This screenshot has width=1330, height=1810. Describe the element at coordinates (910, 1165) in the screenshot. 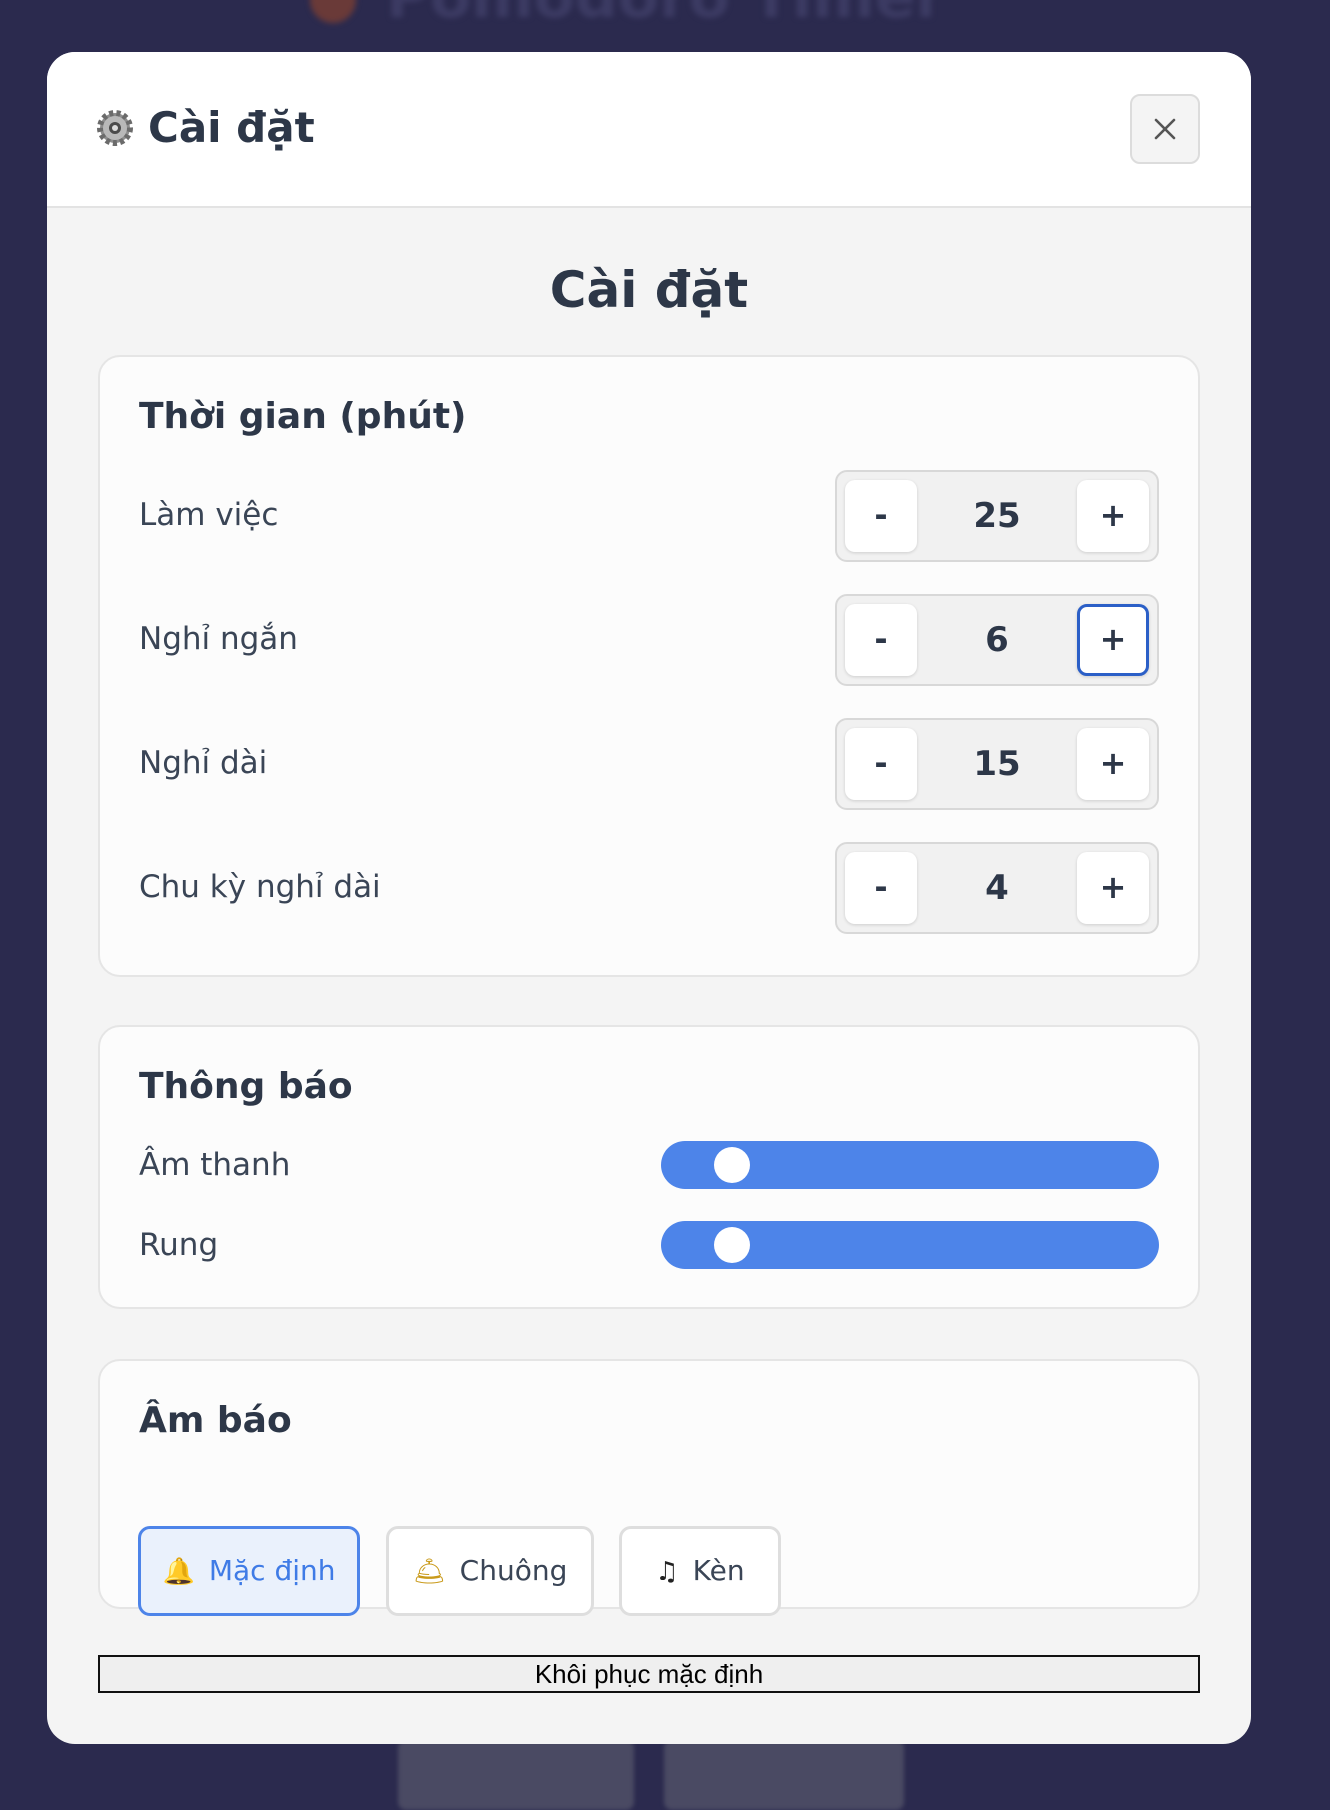

I see `sound-toggle` at that location.